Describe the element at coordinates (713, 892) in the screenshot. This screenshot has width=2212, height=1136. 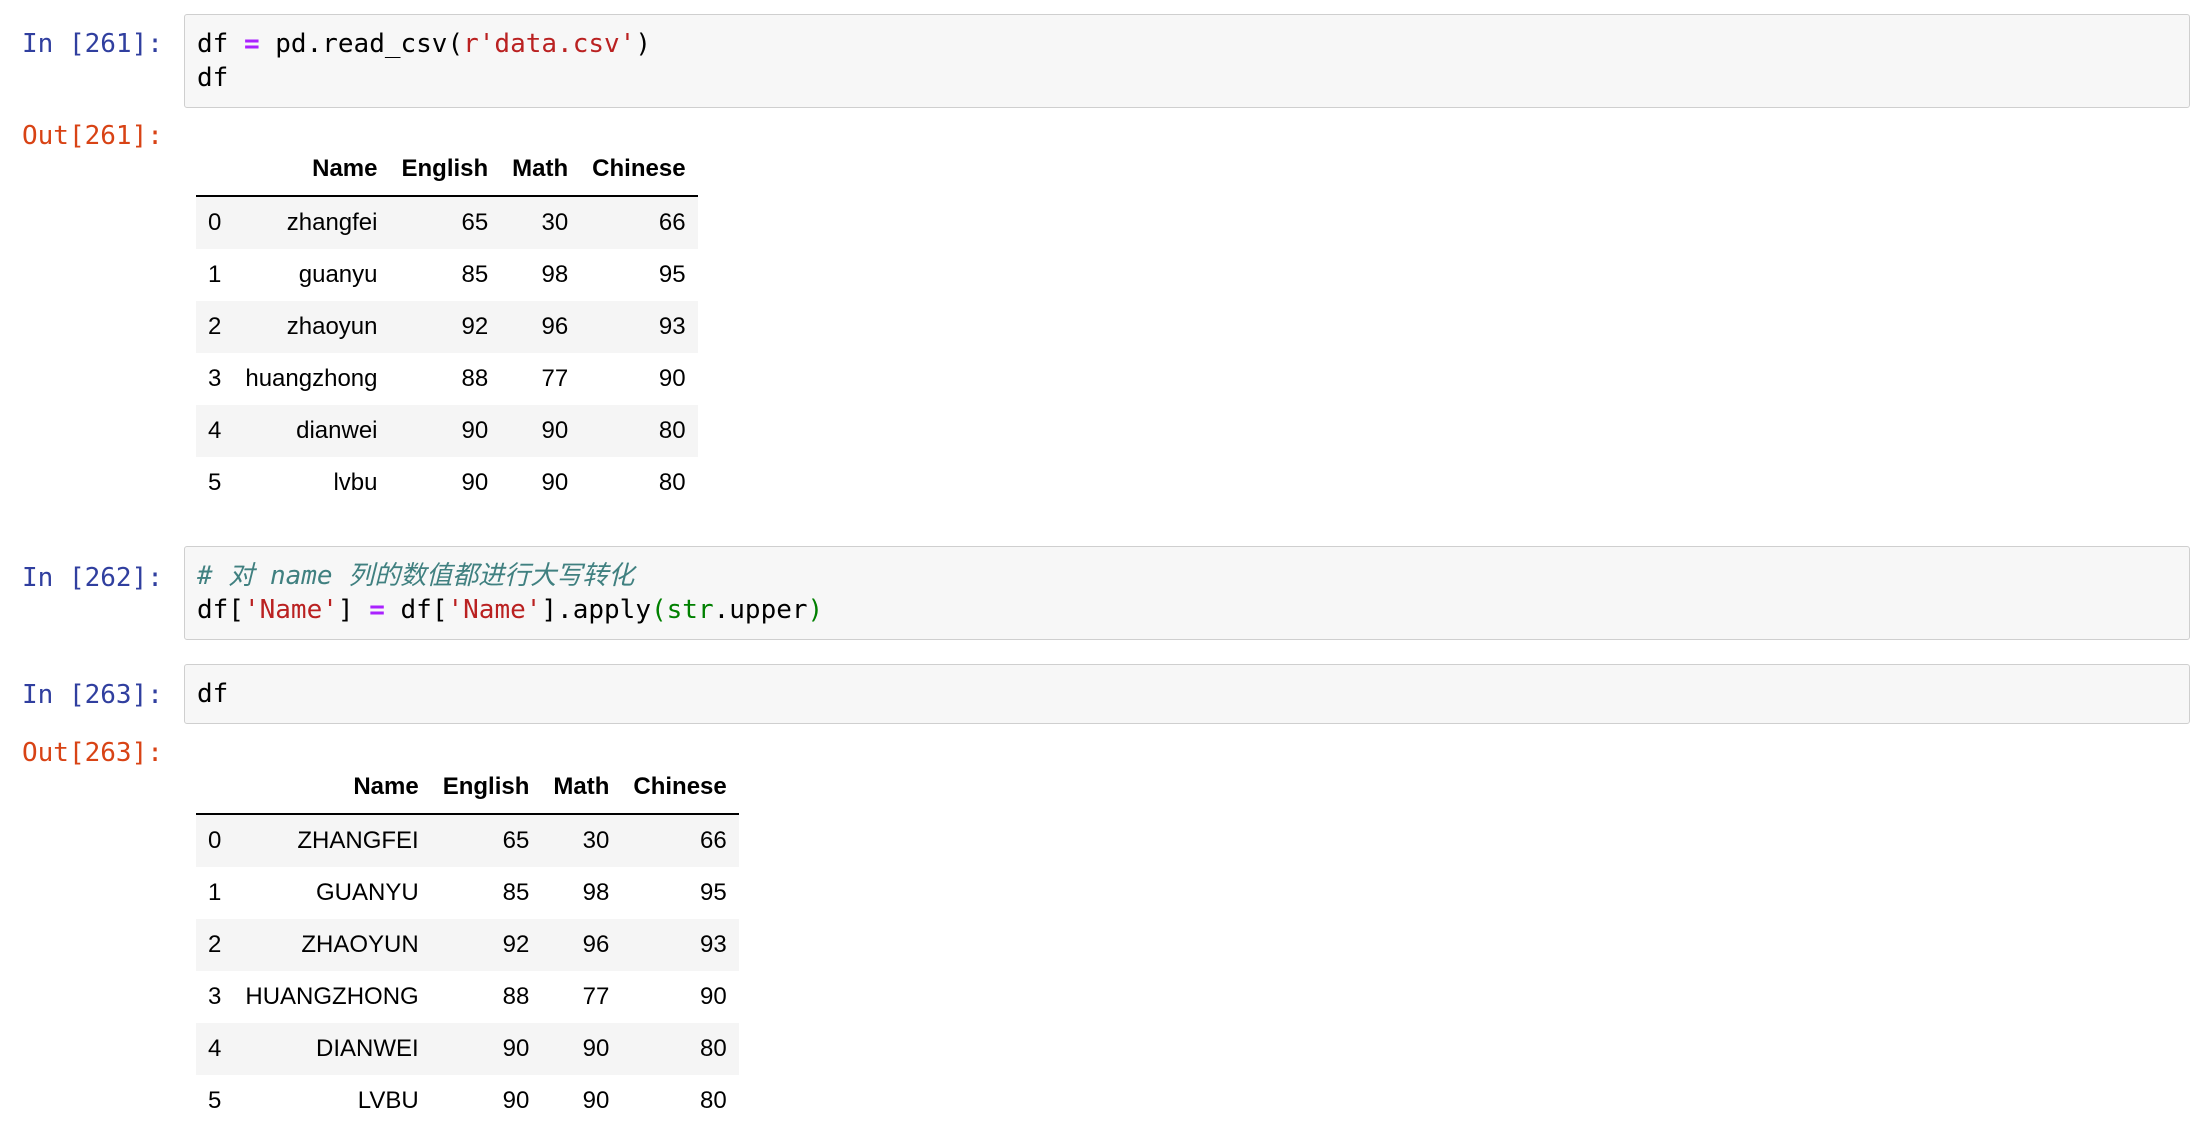
I see `table-cell: 95` at that location.